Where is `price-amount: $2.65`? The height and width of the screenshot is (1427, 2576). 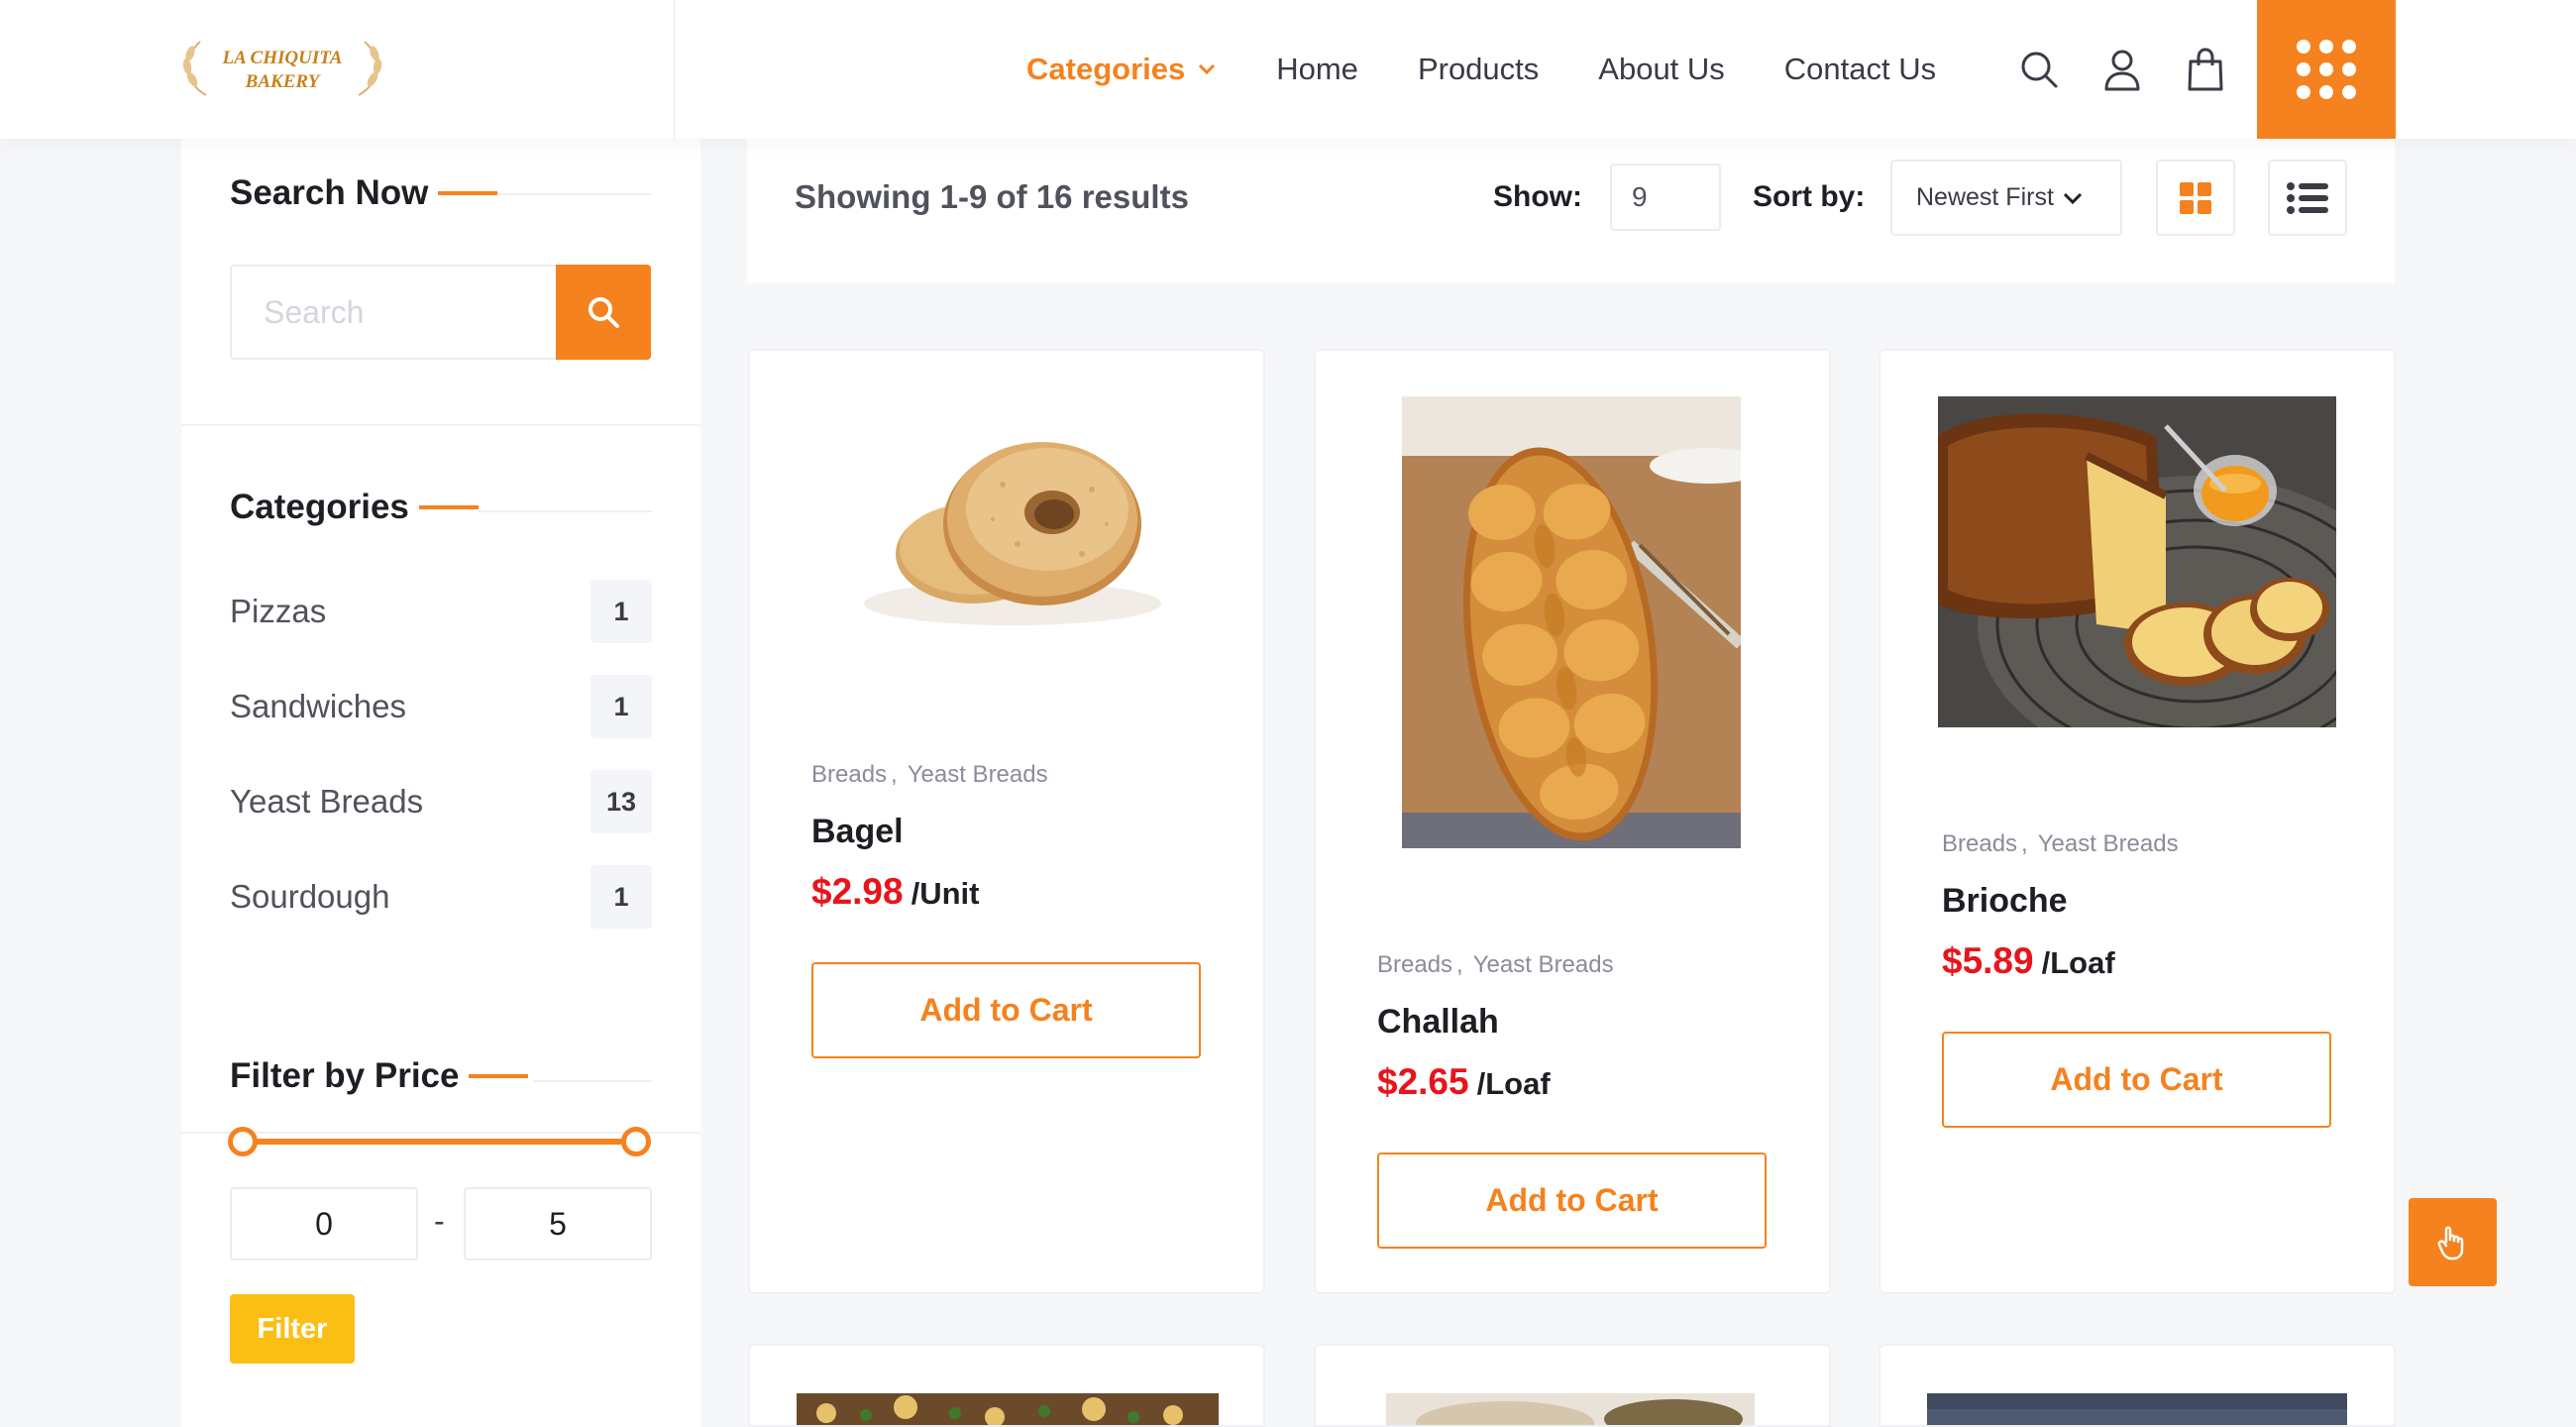 price-amount: $2.65 is located at coordinates (1423, 1081).